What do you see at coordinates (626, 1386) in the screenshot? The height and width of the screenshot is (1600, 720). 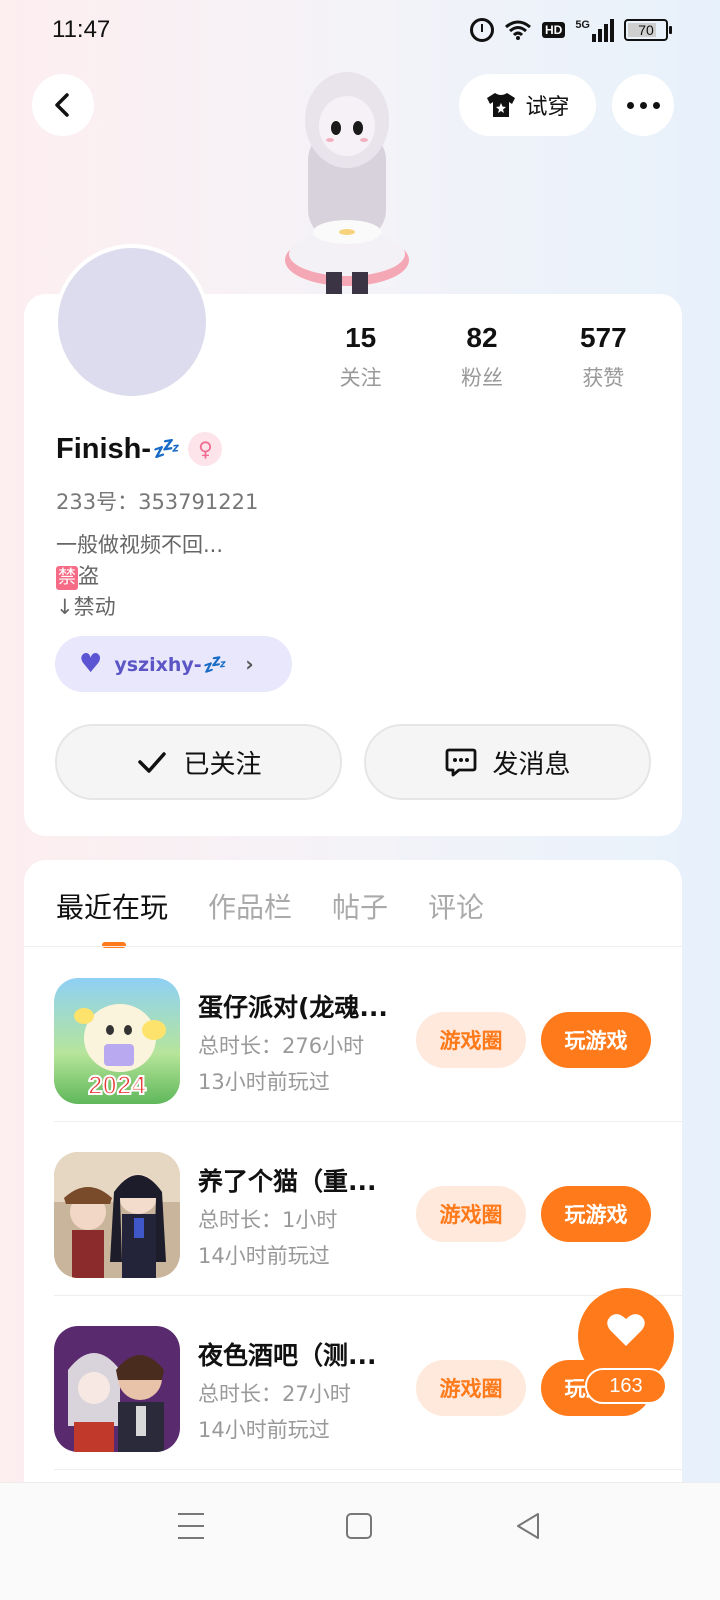 I see `like-count: 163` at bounding box center [626, 1386].